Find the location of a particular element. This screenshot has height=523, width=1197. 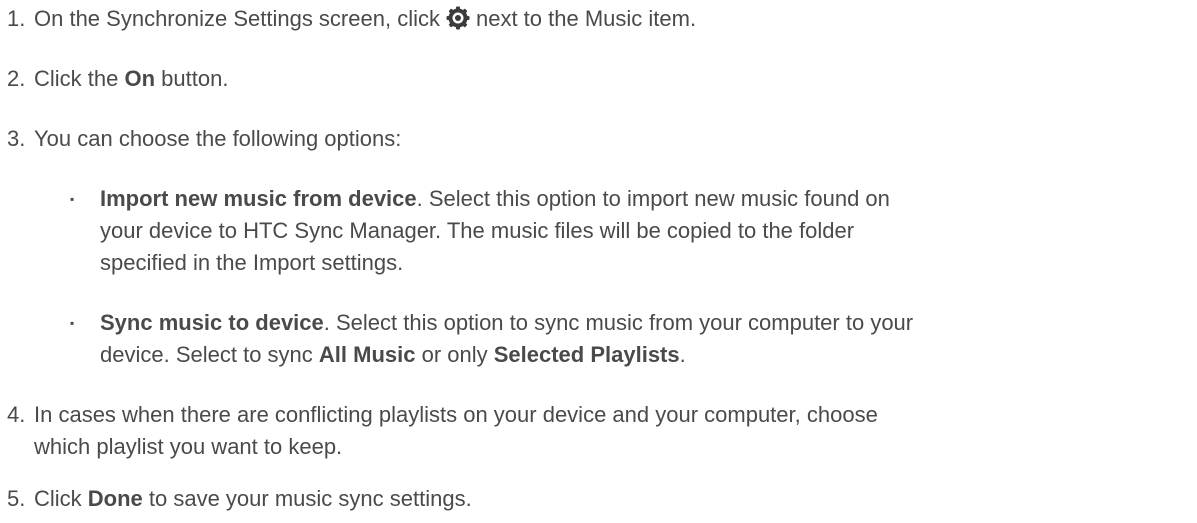

step-text: You can choose the following options: is located at coordinates (218, 138).